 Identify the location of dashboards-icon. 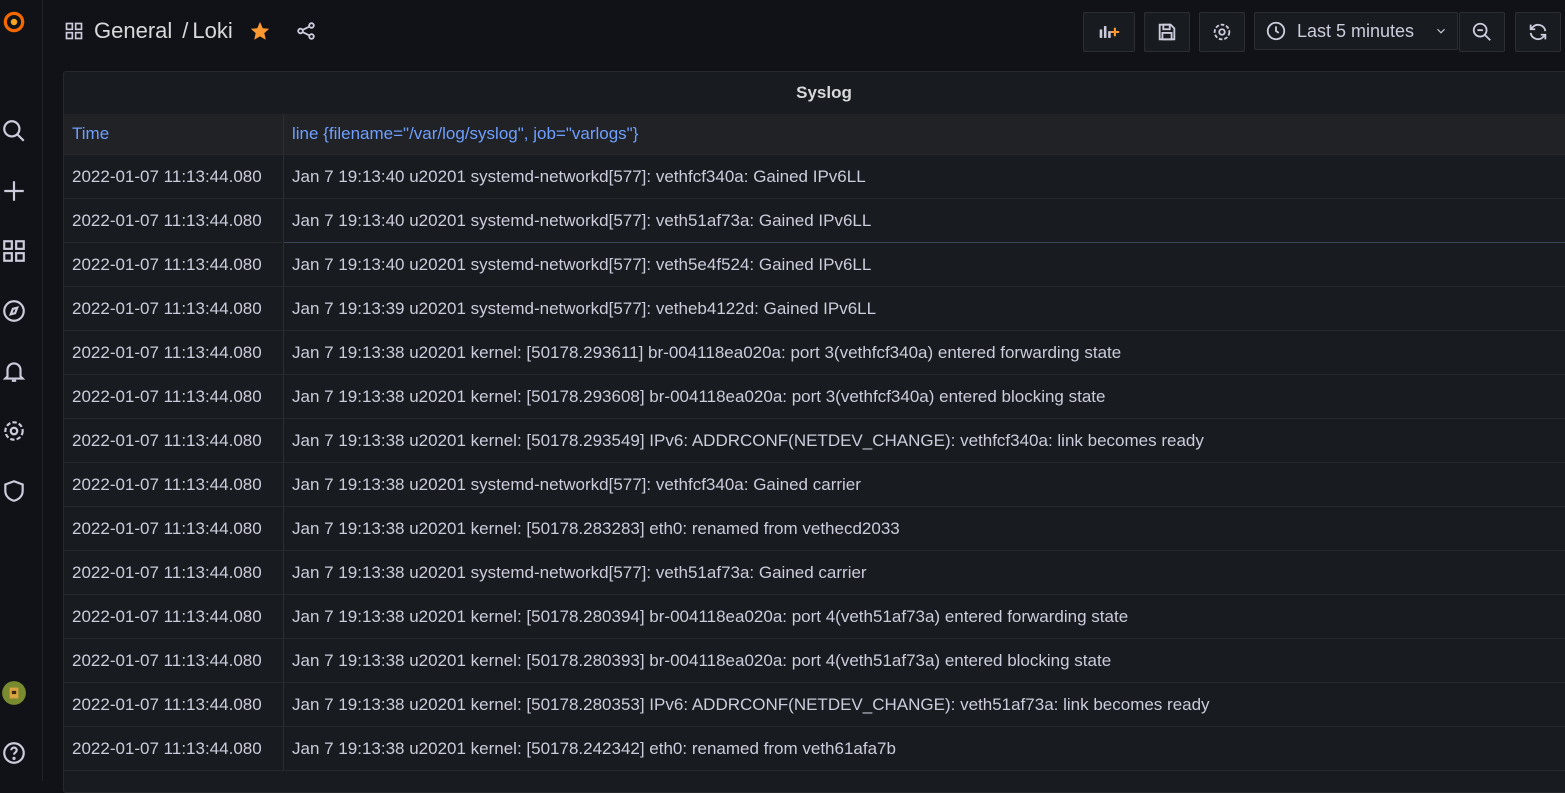
(14, 251).